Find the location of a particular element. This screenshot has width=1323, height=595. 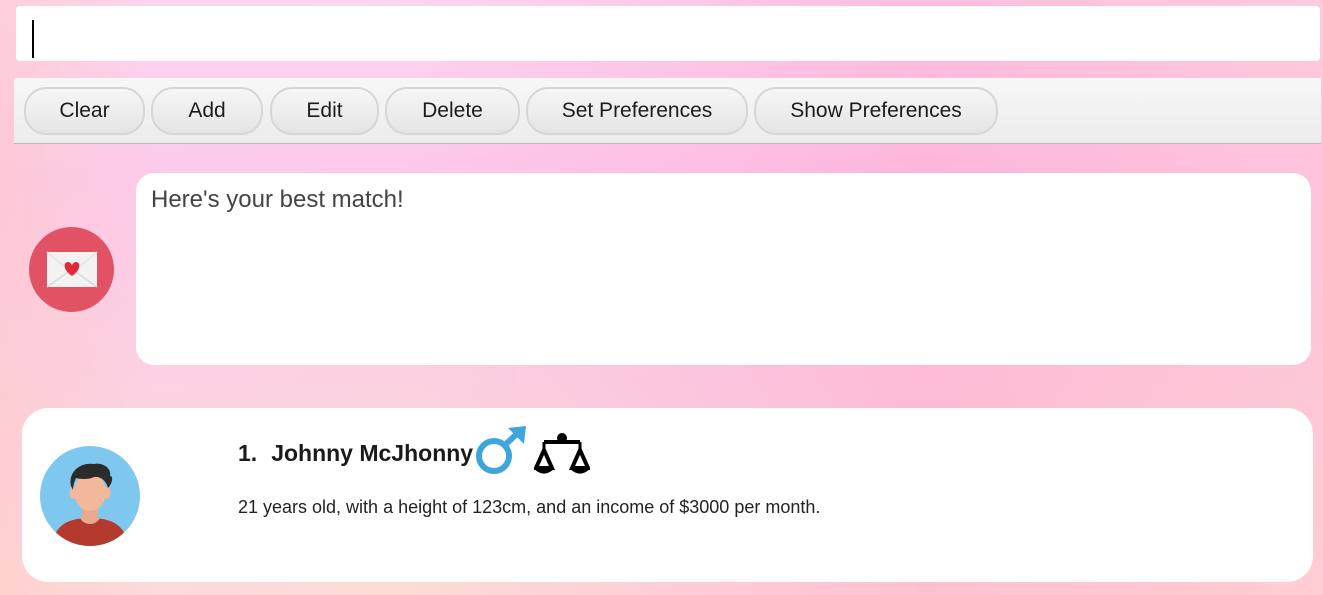

delete-button: Delete is located at coordinates (452, 111).